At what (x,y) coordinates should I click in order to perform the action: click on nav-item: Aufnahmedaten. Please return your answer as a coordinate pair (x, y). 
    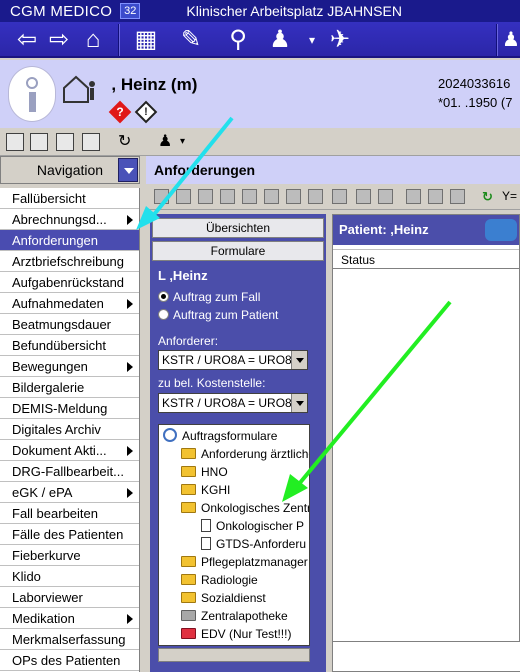
    Looking at the image, I should click on (69, 303).